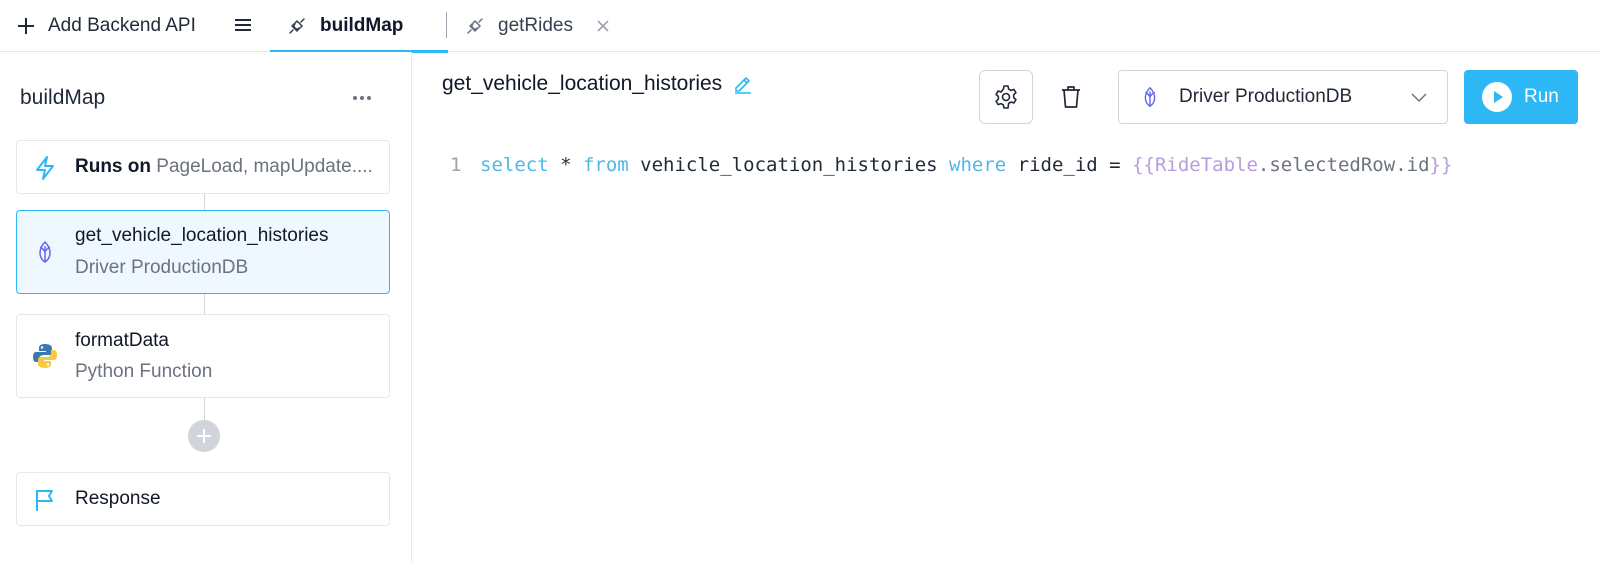  What do you see at coordinates (204, 436) in the screenshot?
I see `add-step-plus-icon` at bounding box center [204, 436].